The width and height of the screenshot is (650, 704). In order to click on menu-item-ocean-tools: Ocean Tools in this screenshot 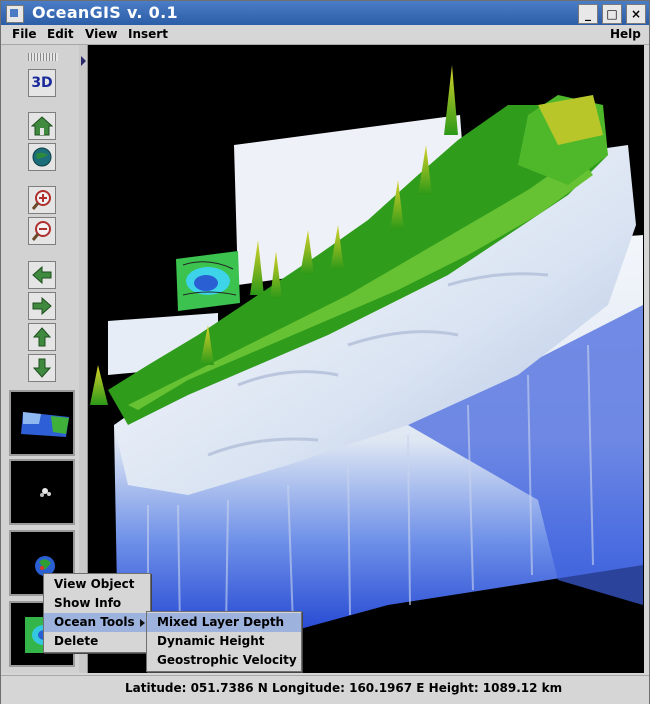, I will do `click(97, 622)`.